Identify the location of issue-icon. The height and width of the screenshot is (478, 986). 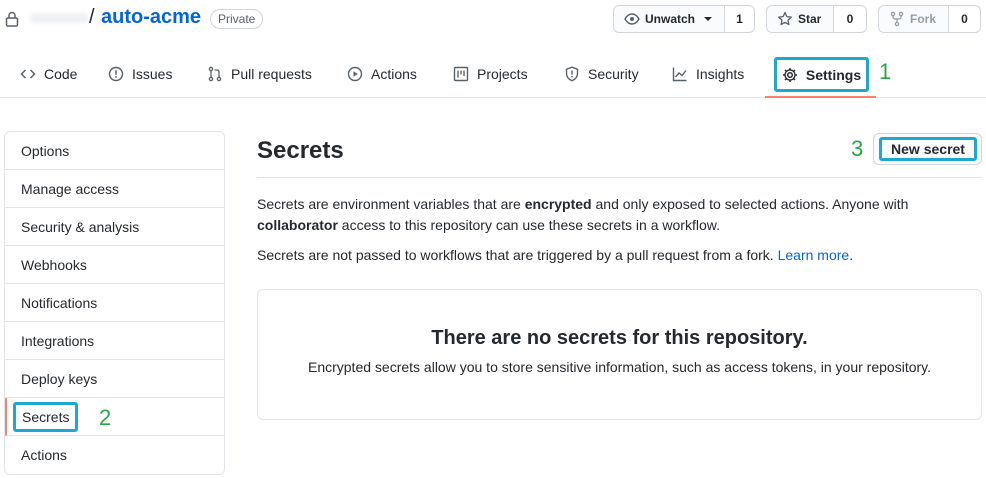
(116, 74).